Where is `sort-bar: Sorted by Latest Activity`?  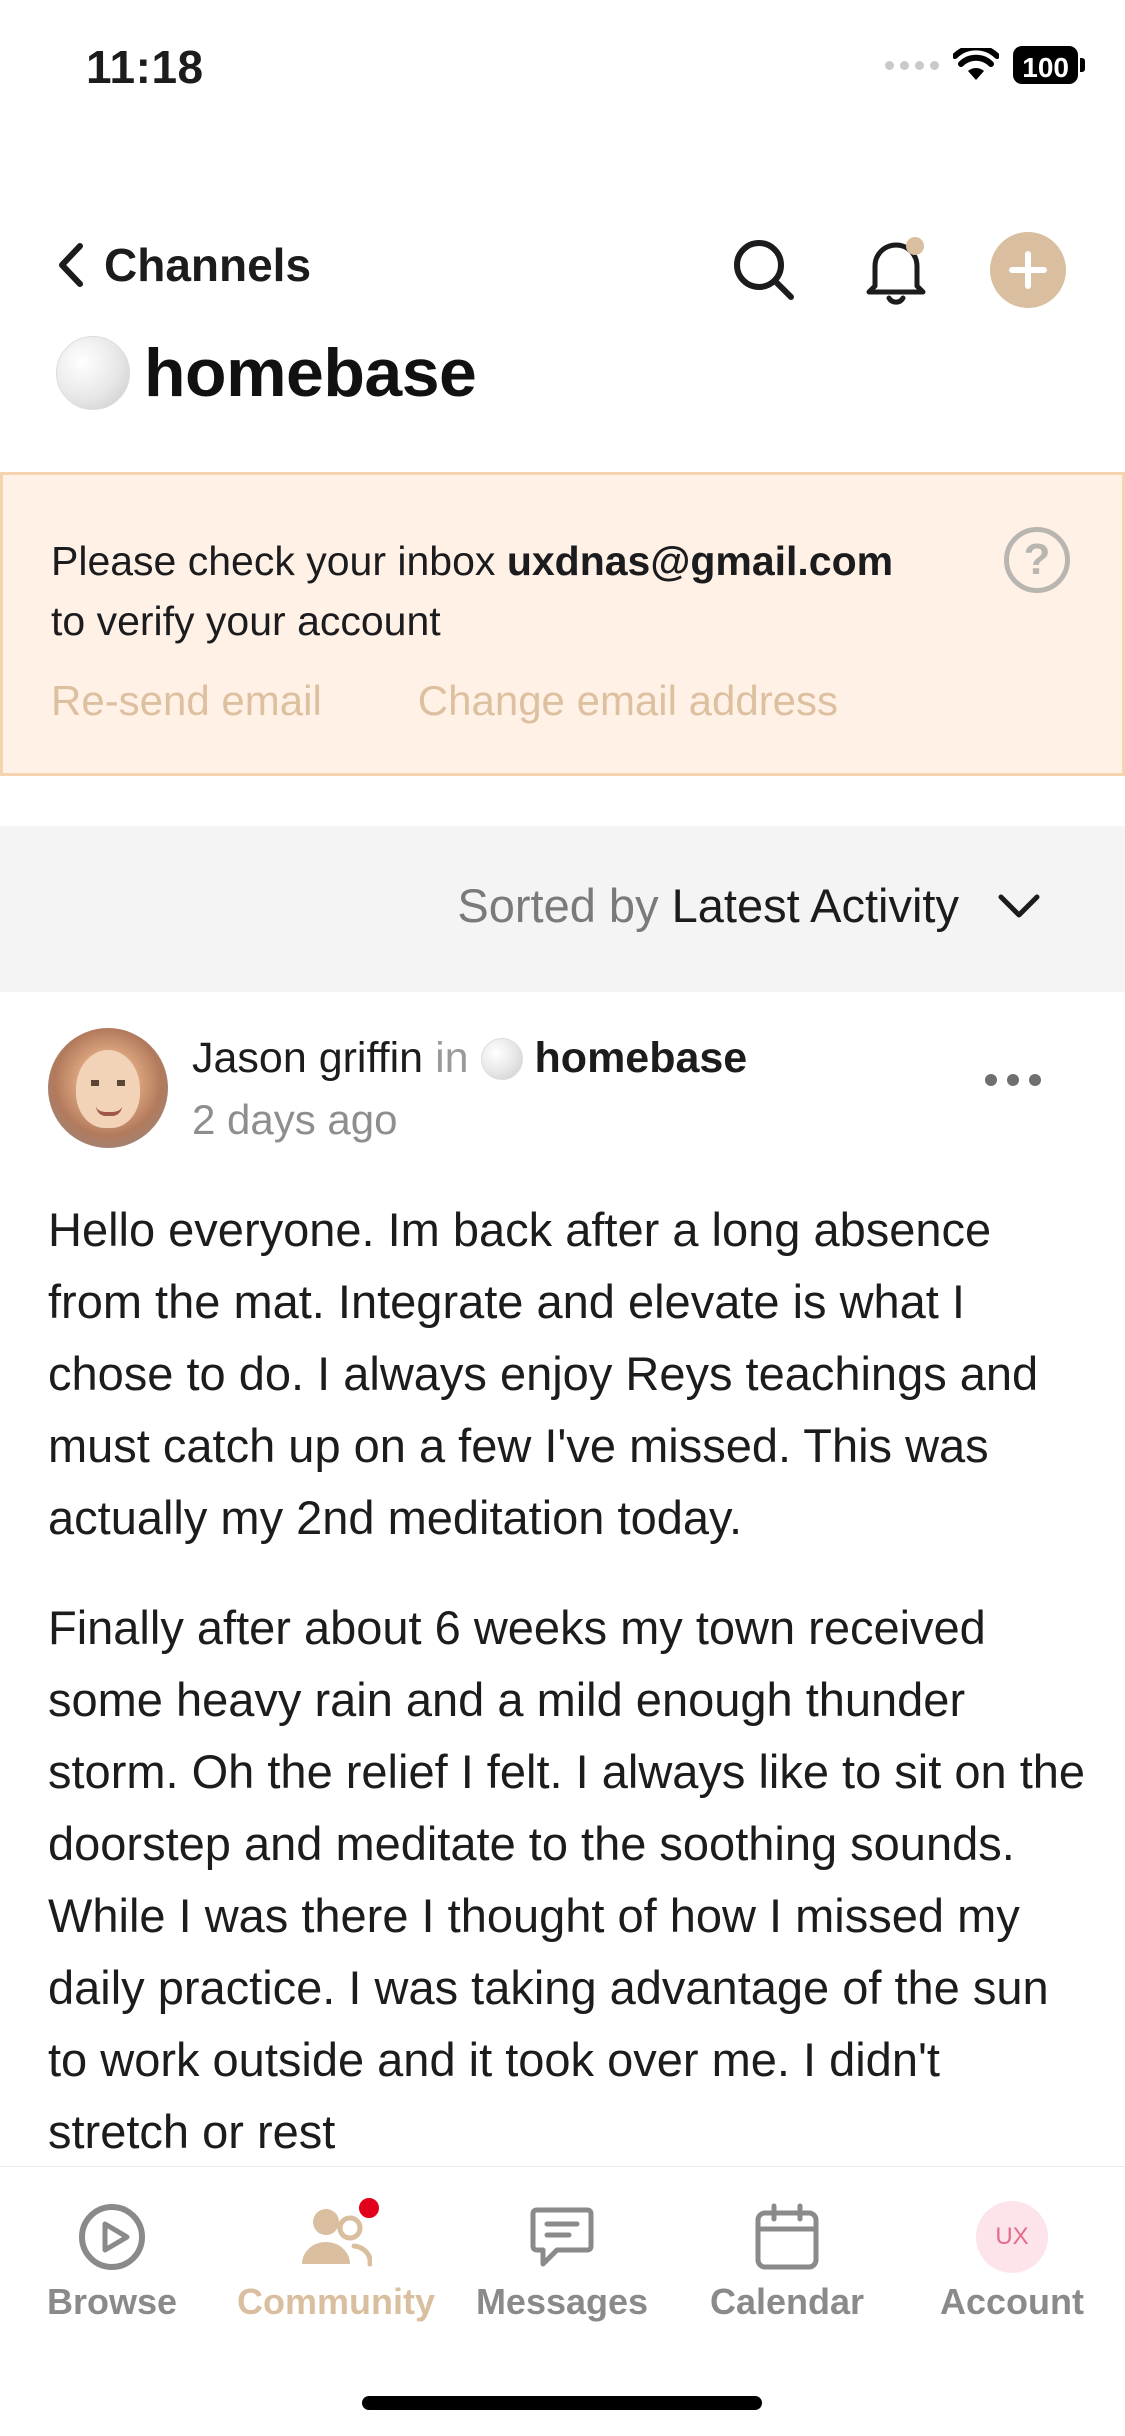
sort-bar: Sorted by Latest Activity is located at coordinates (562, 909).